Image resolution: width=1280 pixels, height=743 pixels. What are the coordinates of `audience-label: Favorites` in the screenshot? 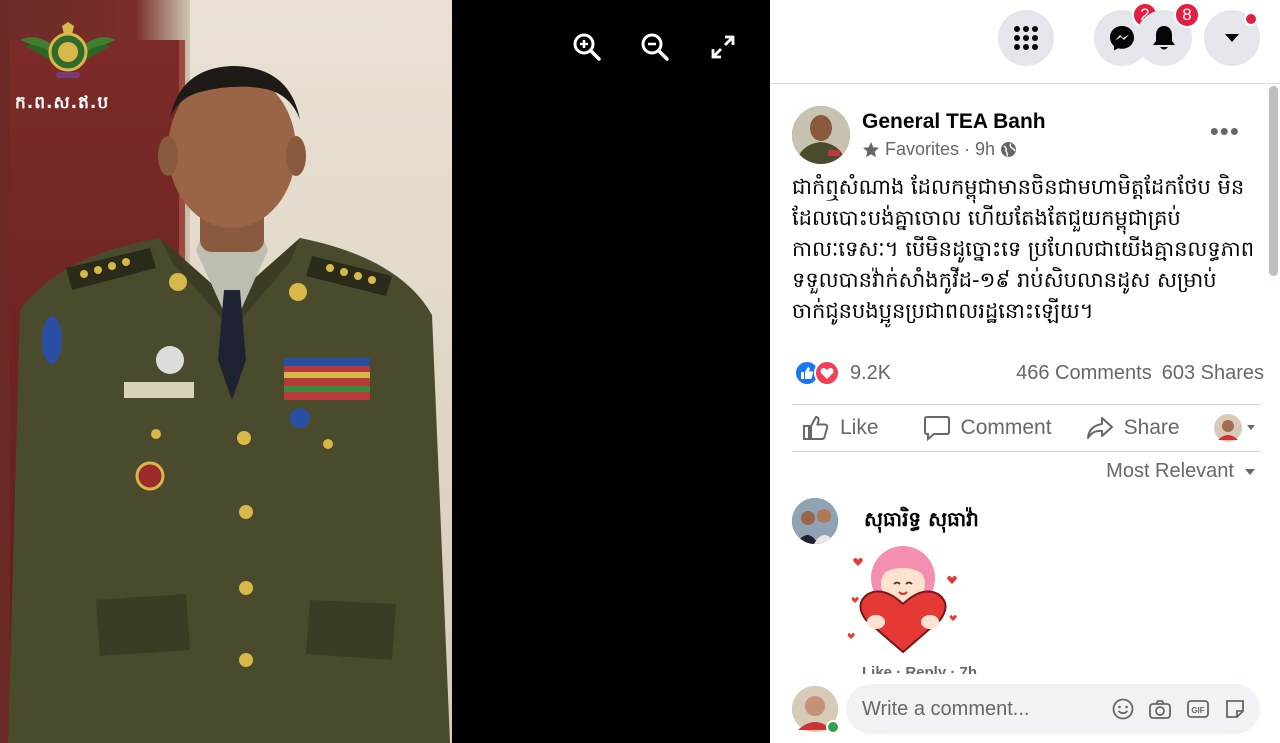 It's located at (922, 149).